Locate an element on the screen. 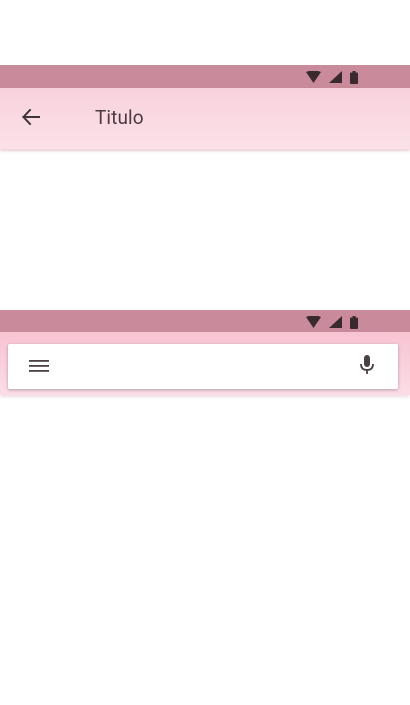  status-bar is located at coordinates (205, 76).